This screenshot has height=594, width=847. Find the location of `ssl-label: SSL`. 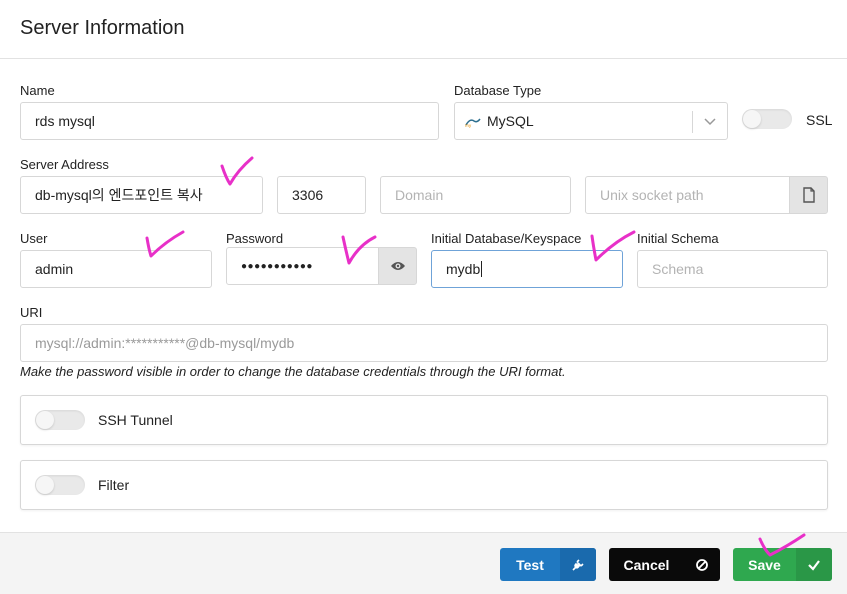

ssl-label: SSL is located at coordinates (819, 120).